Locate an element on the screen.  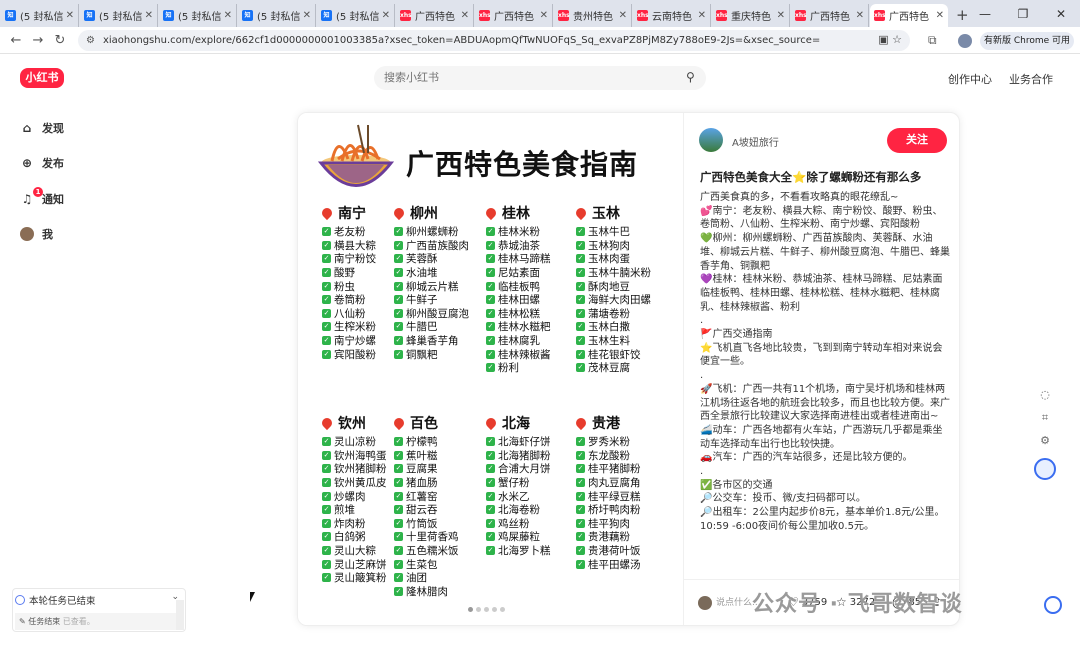
profile-avatar is located at coordinates (965, 41).